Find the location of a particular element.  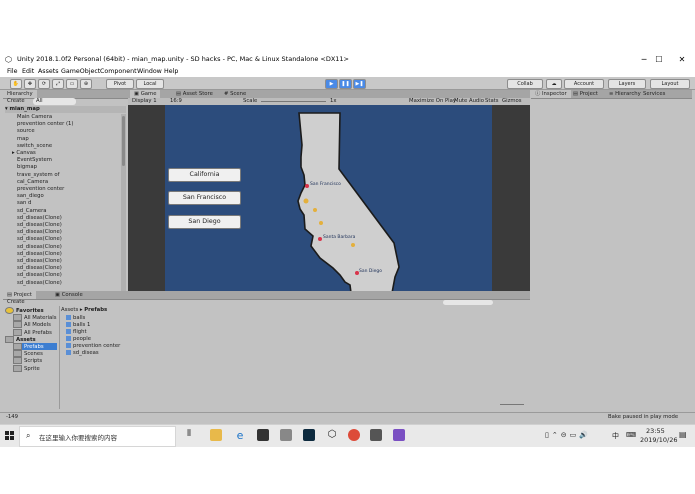

collab-button: Collab is located at coordinates (525, 84).